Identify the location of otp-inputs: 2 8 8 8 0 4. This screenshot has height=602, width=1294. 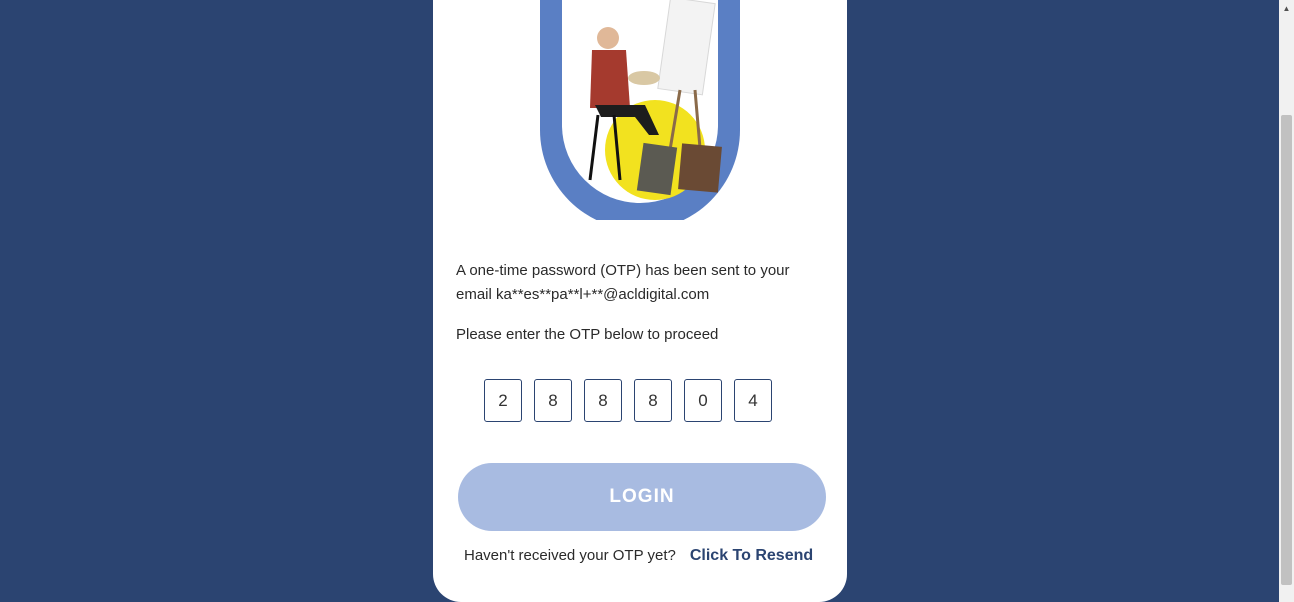
(628, 400).